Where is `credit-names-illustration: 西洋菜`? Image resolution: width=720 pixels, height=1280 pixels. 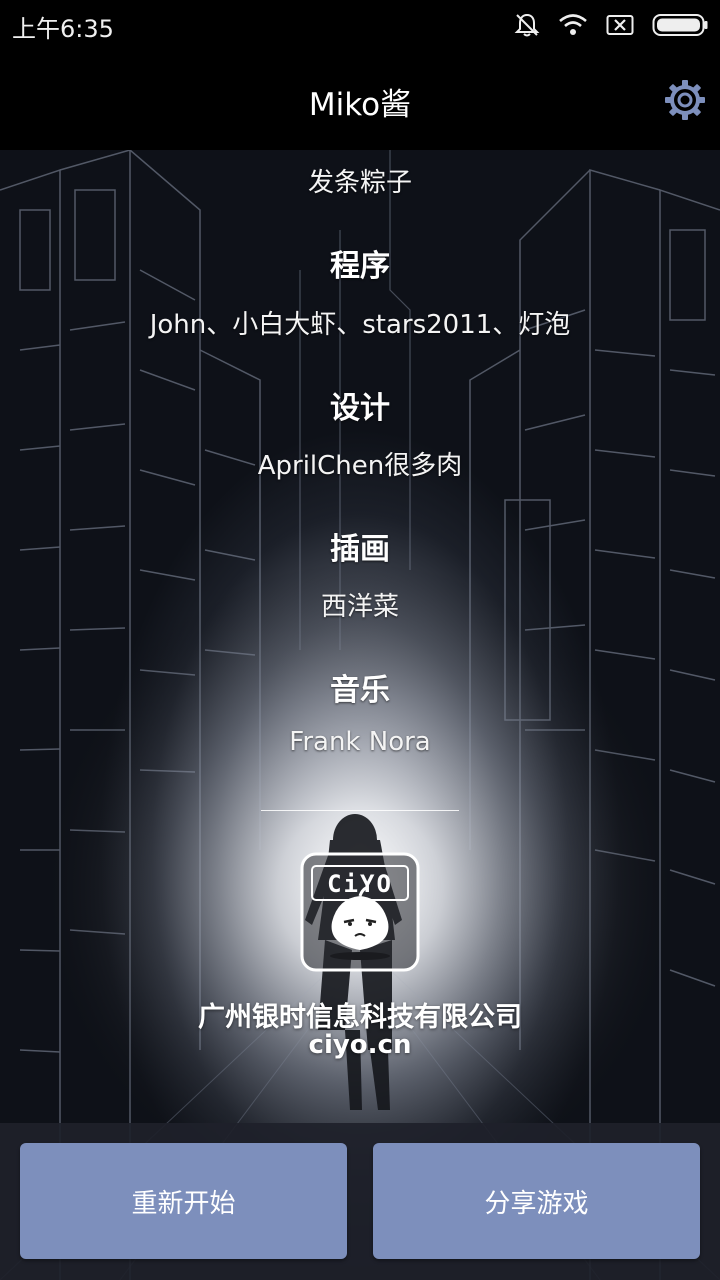
credit-names-illustration: 西洋菜 is located at coordinates (359, 607).